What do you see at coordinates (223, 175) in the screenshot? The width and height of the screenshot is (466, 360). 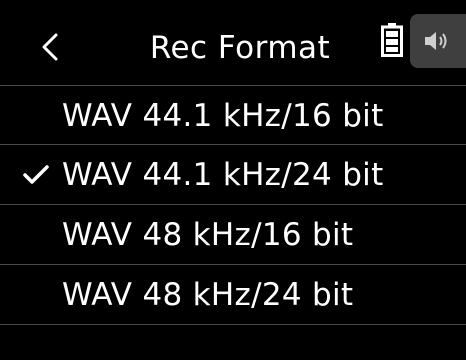 I see `list-item-label: WAV 44.1 kHz/24 bit` at bounding box center [223, 175].